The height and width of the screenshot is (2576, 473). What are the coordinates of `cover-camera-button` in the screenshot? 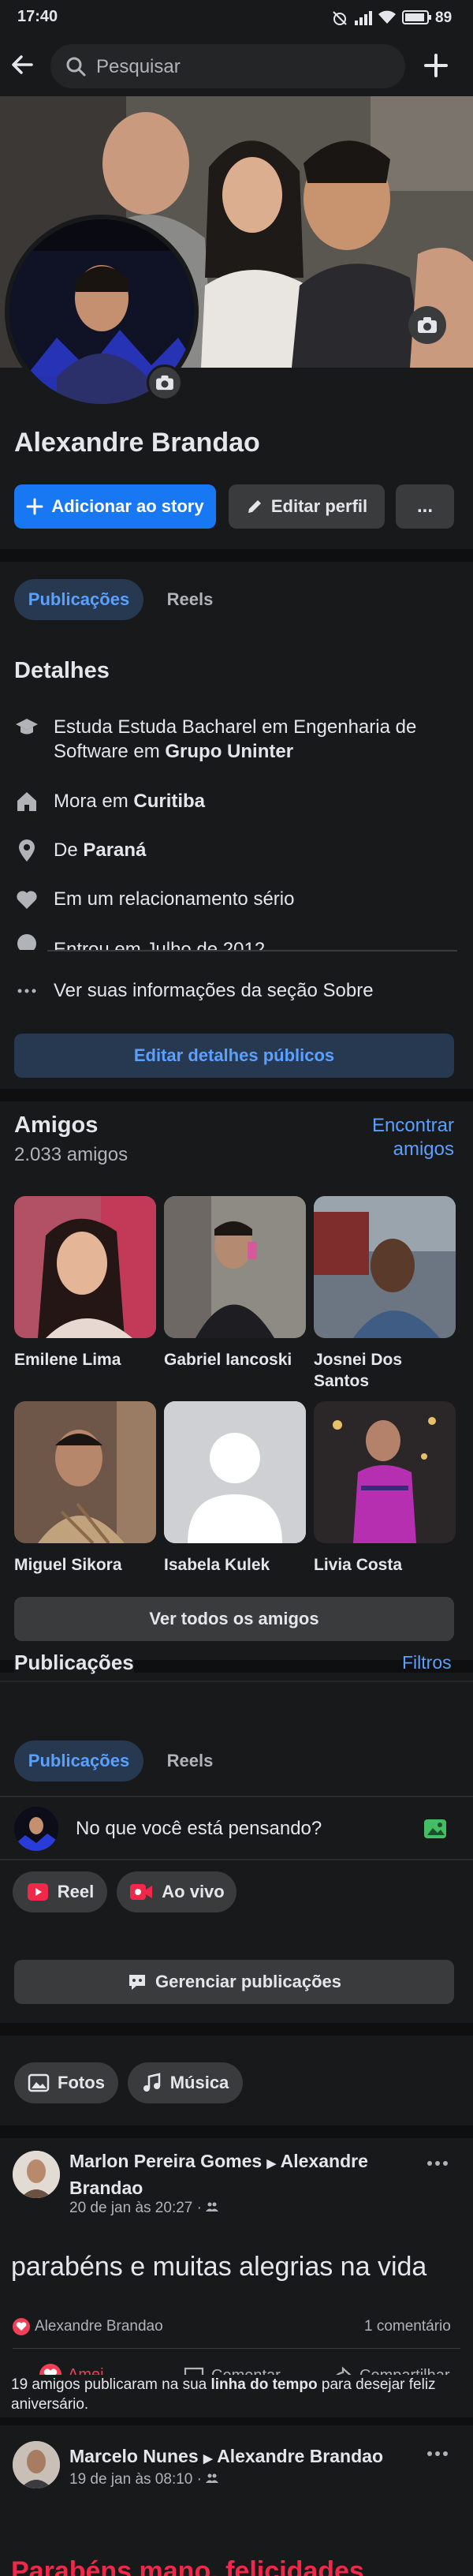 It's located at (427, 325).